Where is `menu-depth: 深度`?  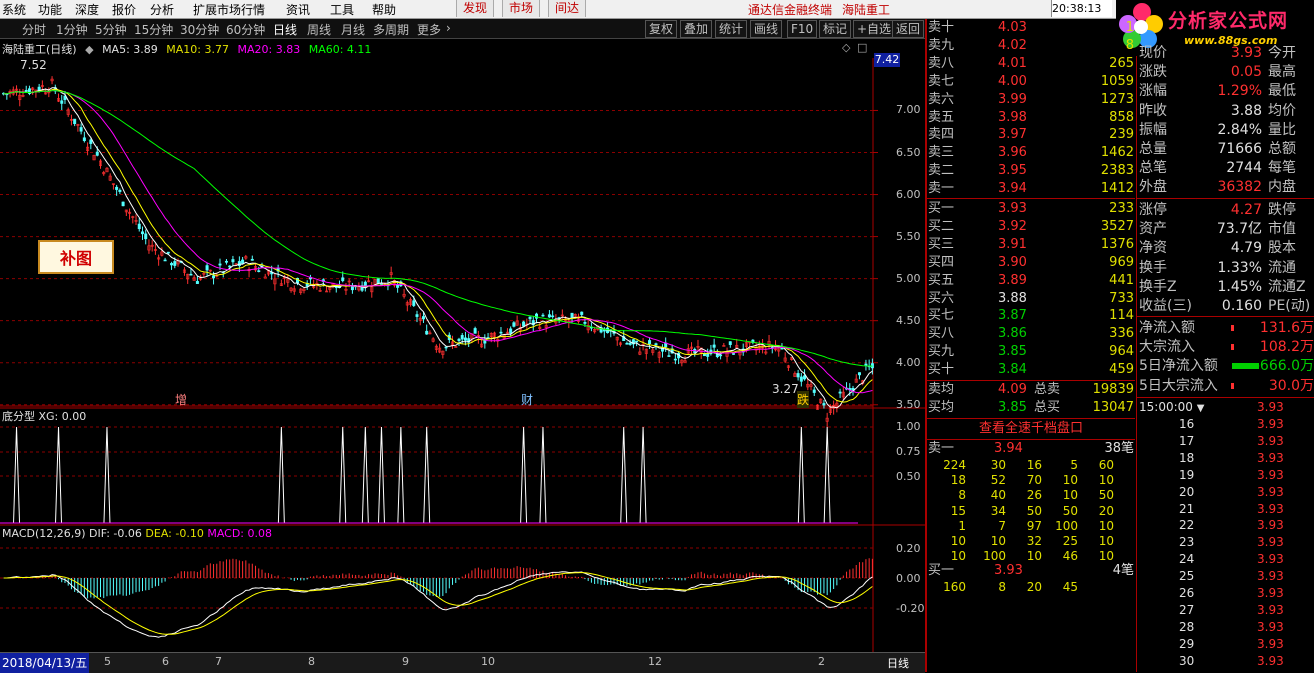 menu-depth: 深度 is located at coordinates (87, 9).